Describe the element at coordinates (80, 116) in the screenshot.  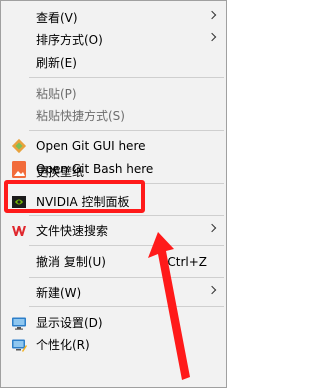
I see `menu-item-paste-shortcut-label: 粘贴快捷方式(S)` at that location.